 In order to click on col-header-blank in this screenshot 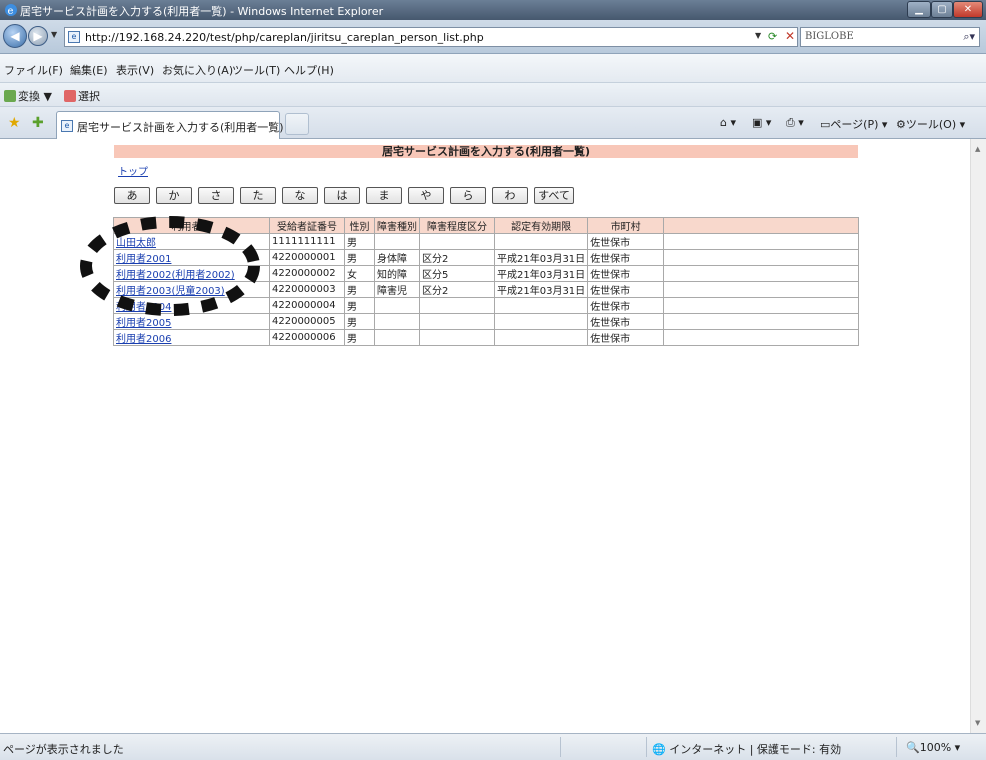, I will do `click(761, 225)`.